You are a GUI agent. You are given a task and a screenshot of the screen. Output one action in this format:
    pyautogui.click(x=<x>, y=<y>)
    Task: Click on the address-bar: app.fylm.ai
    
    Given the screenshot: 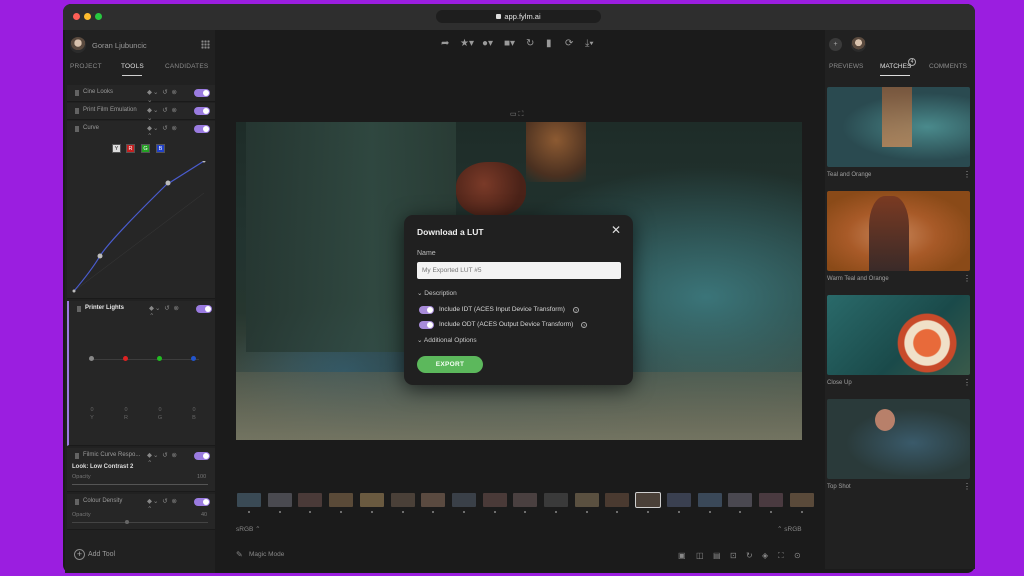 What is the action you would take?
    pyautogui.click(x=518, y=16)
    